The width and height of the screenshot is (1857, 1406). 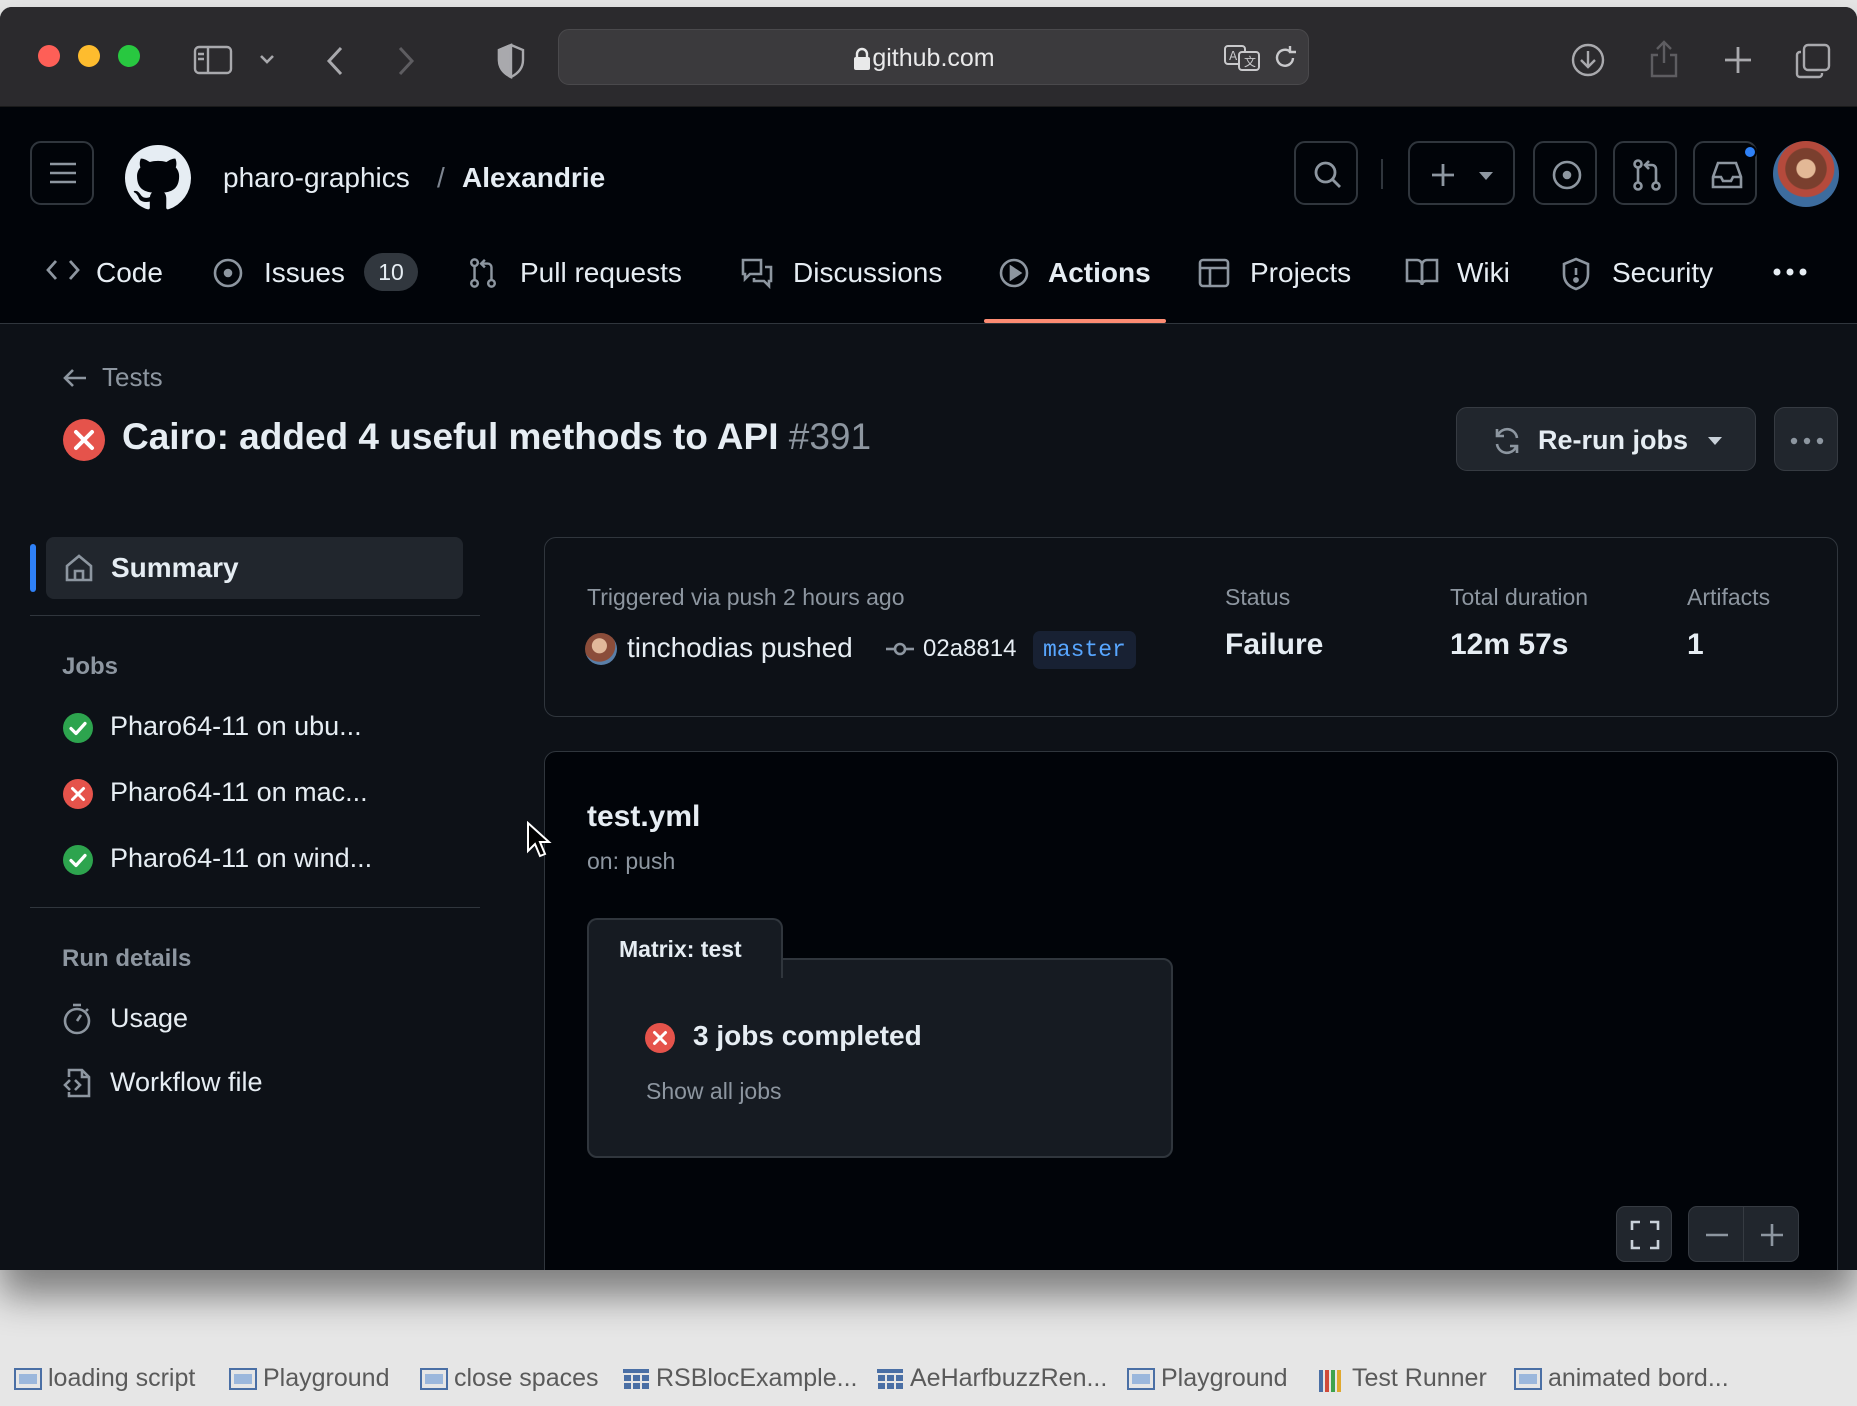 What do you see at coordinates (335, 61) in the screenshot?
I see `back-icon` at bounding box center [335, 61].